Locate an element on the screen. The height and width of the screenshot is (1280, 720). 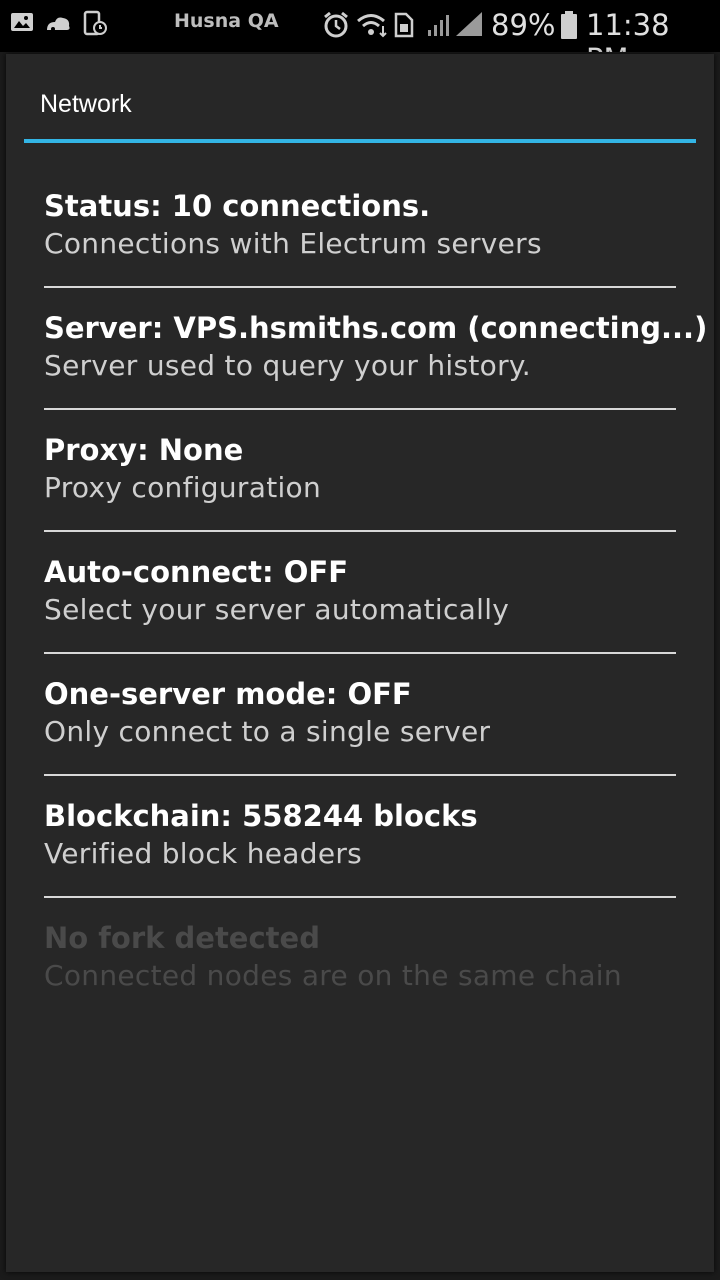
title-divider is located at coordinates (360, 141).